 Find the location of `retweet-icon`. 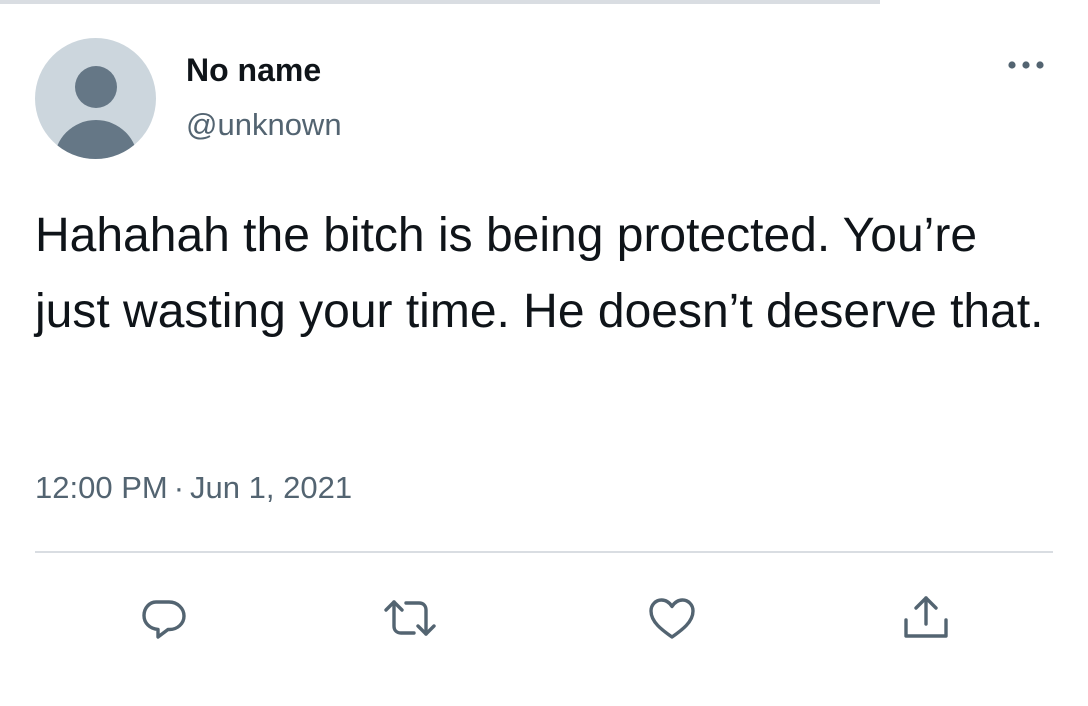

retweet-icon is located at coordinates (410, 618).